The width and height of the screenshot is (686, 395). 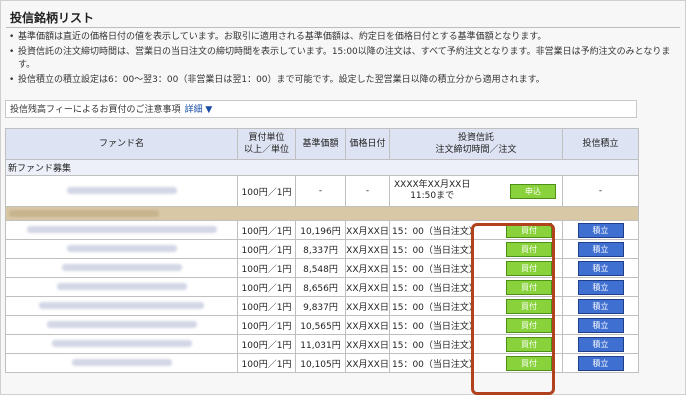 What do you see at coordinates (320, 344) in the screenshot?
I see `cell-nav: 11,031円` at bounding box center [320, 344].